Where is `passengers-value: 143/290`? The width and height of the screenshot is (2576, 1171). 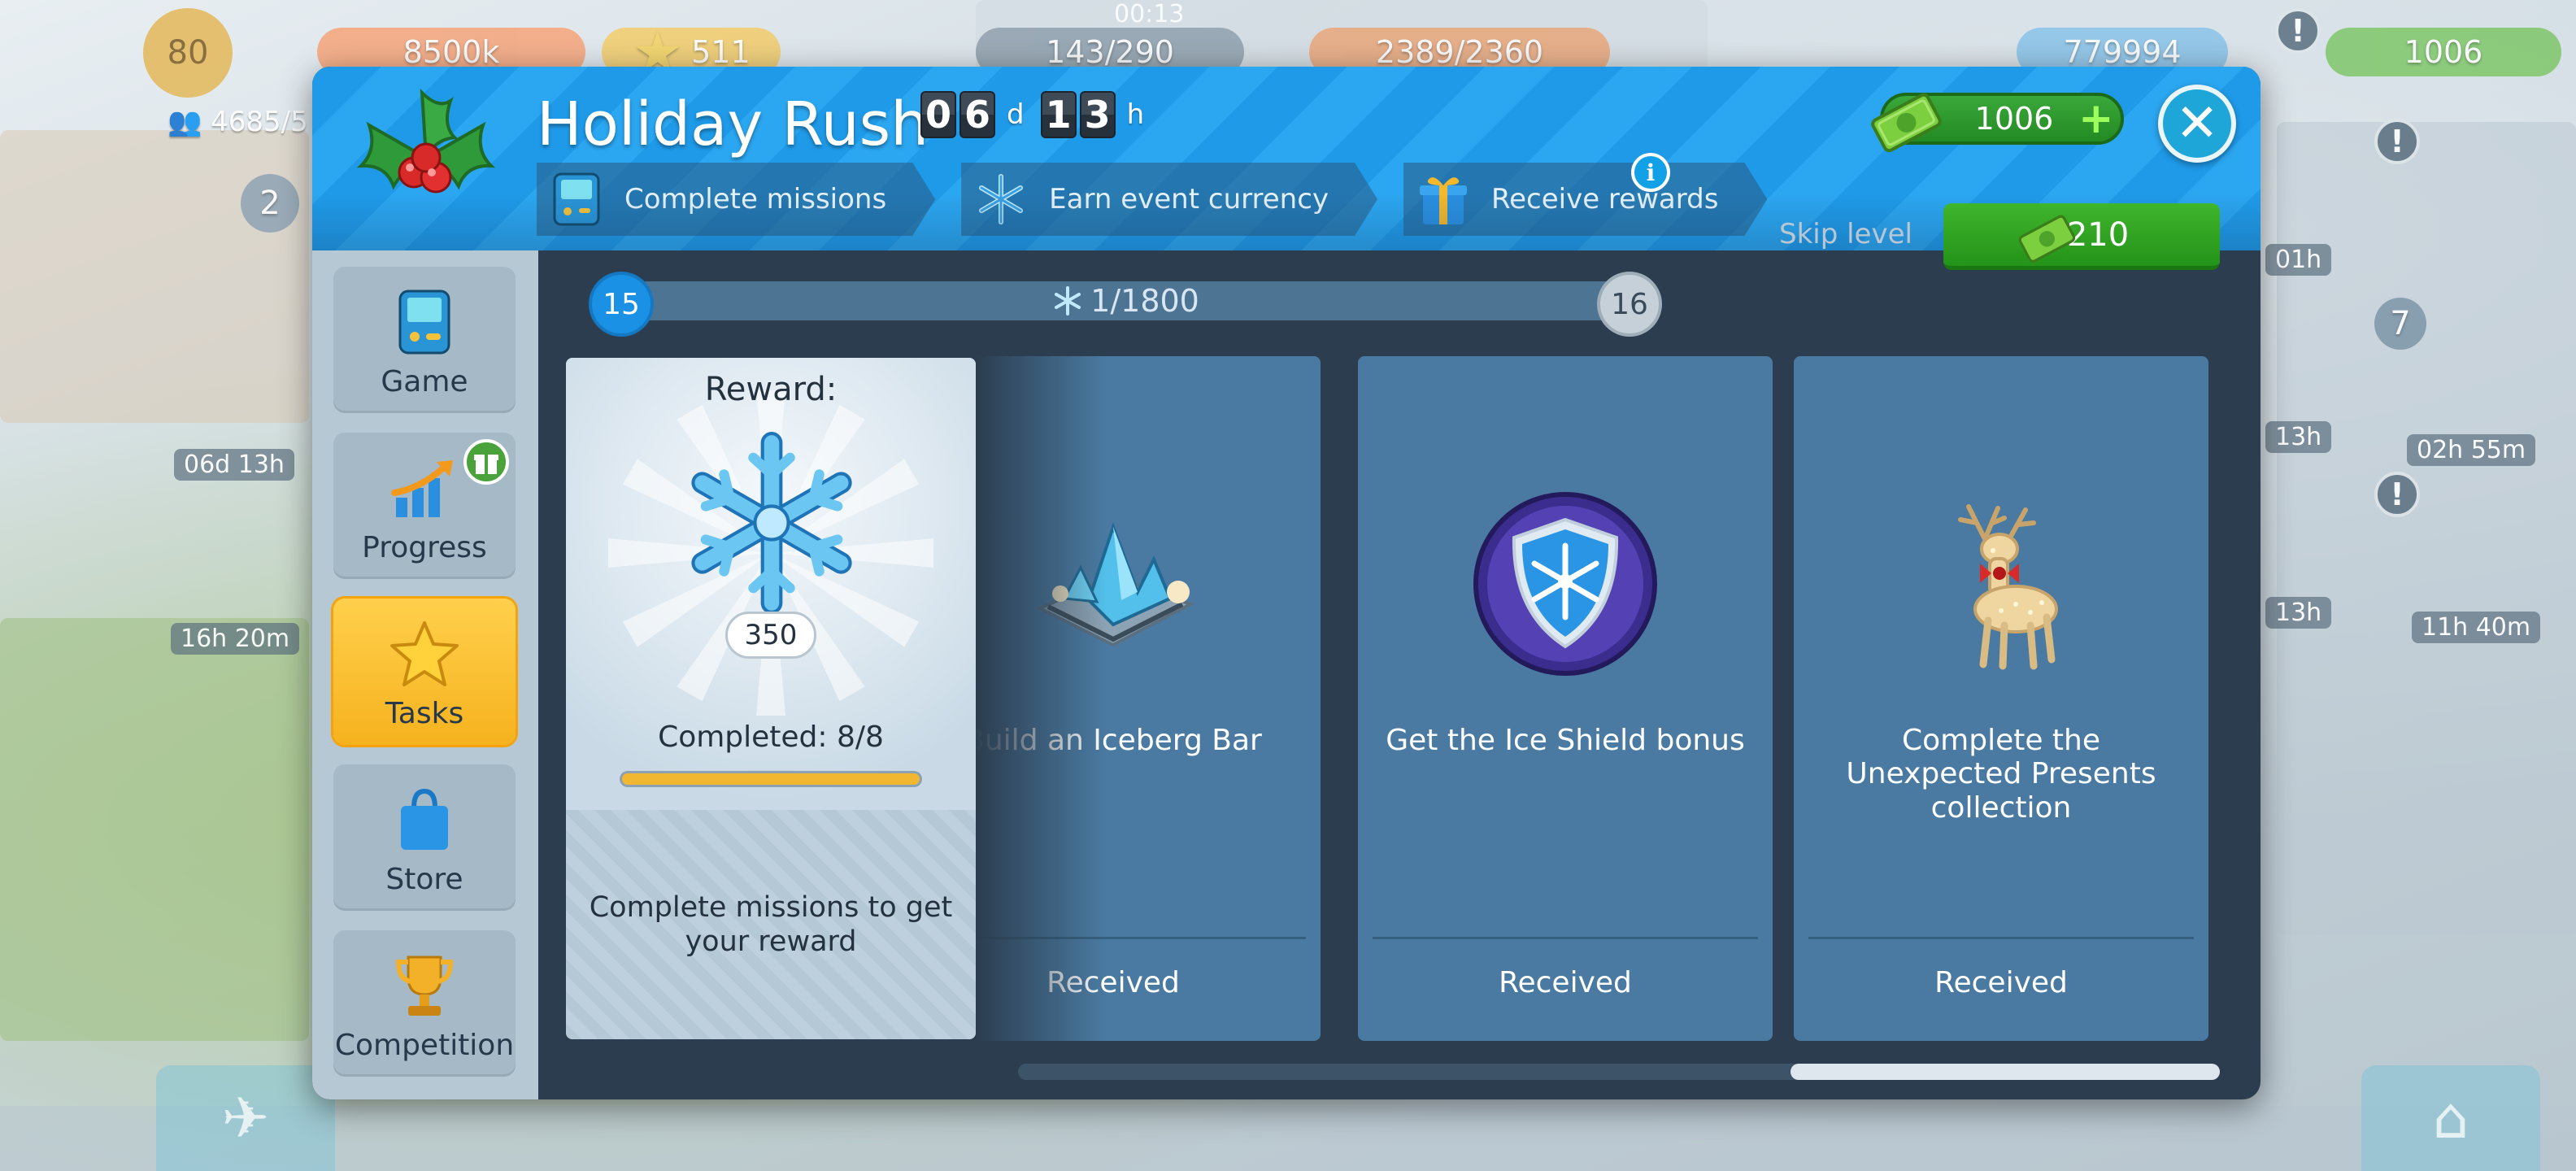
passengers-value: 143/290 is located at coordinates (1110, 52).